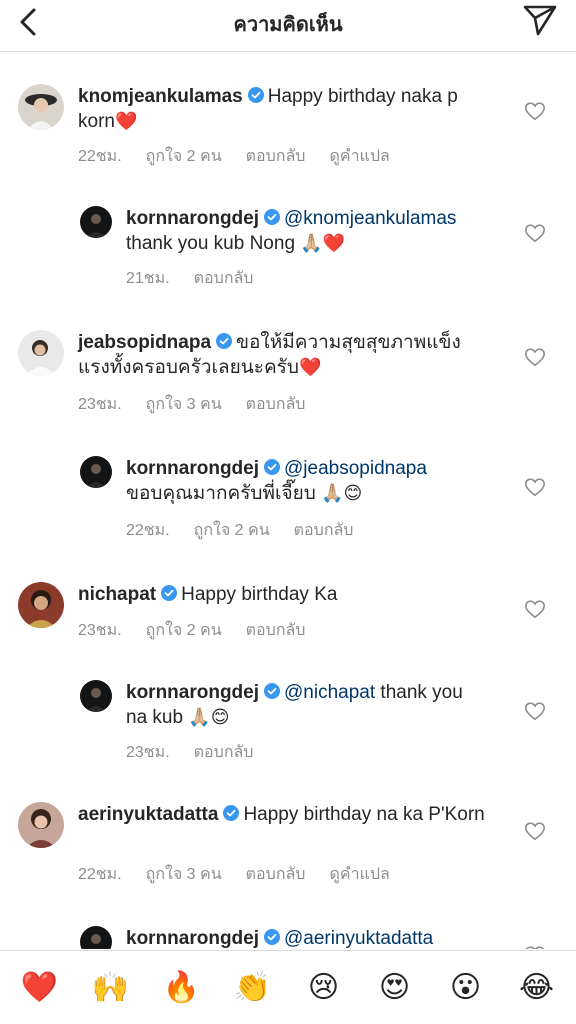  What do you see at coordinates (160, 96) in the screenshot?
I see `comment-username: knomjeankulamas` at bounding box center [160, 96].